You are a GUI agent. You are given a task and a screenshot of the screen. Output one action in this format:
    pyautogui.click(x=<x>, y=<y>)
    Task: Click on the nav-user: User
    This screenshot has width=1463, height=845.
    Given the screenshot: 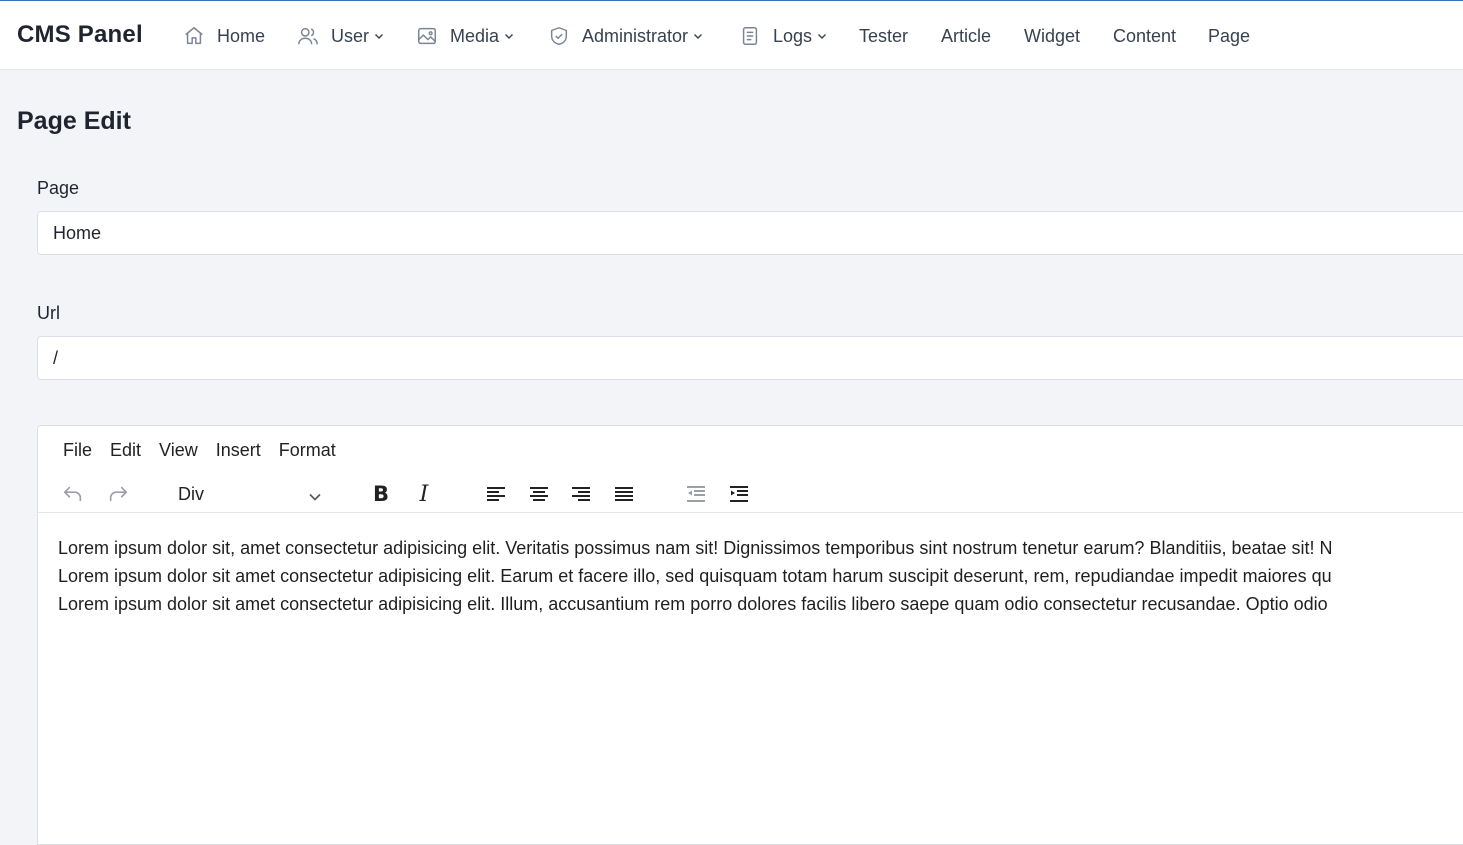 What is the action you would take?
    pyautogui.click(x=340, y=36)
    